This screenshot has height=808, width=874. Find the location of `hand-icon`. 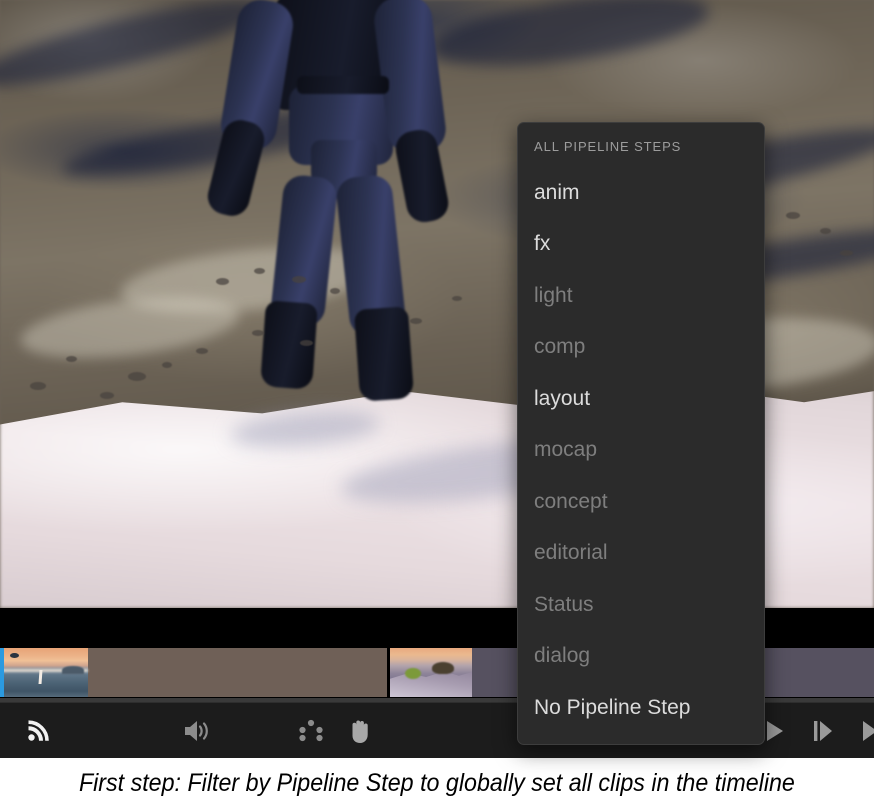

hand-icon is located at coordinates (360, 731).